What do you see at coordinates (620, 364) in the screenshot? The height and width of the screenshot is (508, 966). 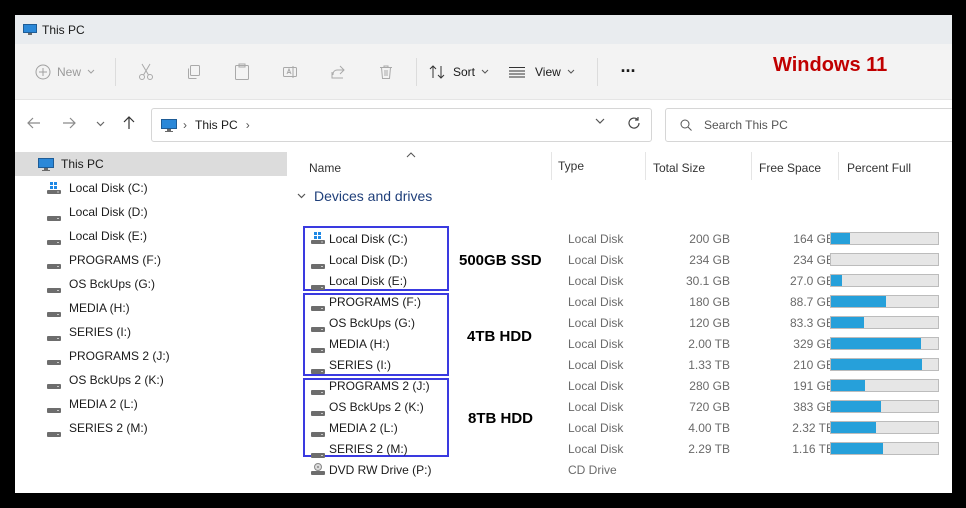 I see `drive-row: SERIES (I:) Local Disk 1.33 TB 210 GB` at bounding box center [620, 364].